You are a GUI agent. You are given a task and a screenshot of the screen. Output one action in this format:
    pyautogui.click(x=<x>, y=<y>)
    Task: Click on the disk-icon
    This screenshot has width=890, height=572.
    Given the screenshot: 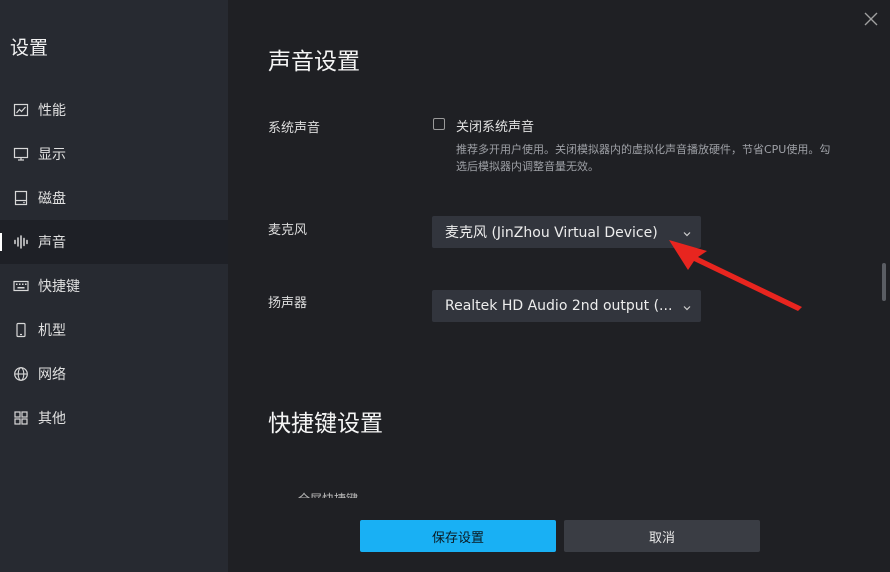 What is the action you would take?
    pyautogui.click(x=21, y=198)
    